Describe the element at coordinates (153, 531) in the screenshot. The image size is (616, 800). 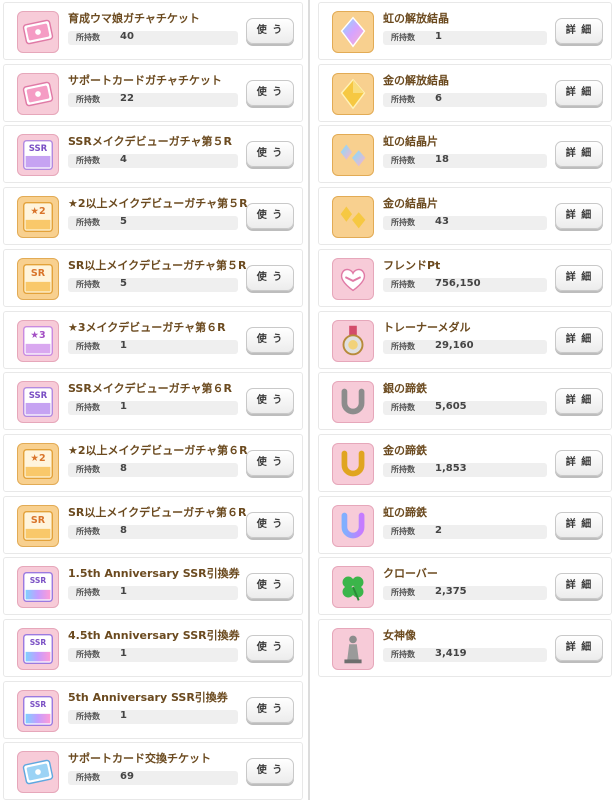
I see `owned-count-bar: 所持数 8` at that location.